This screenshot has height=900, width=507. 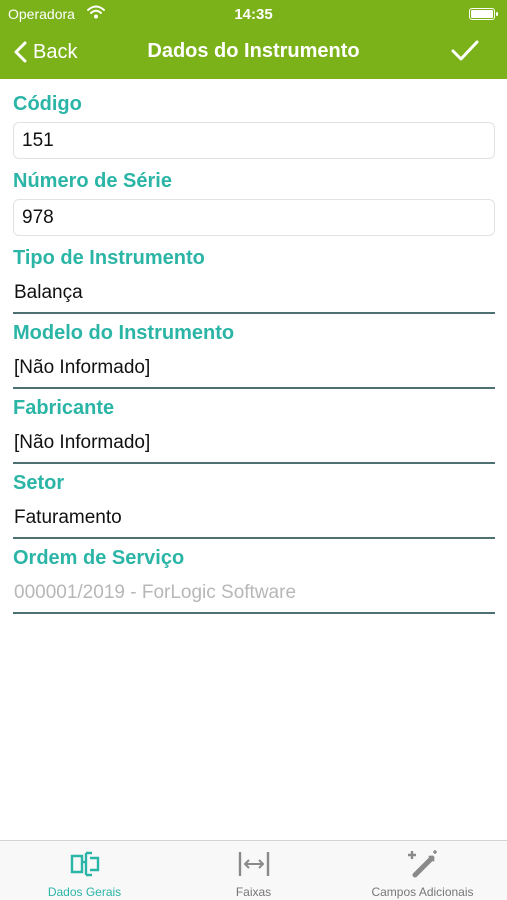 What do you see at coordinates (84, 892) in the screenshot?
I see `tab-label: Dados Gerais` at bounding box center [84, 892].